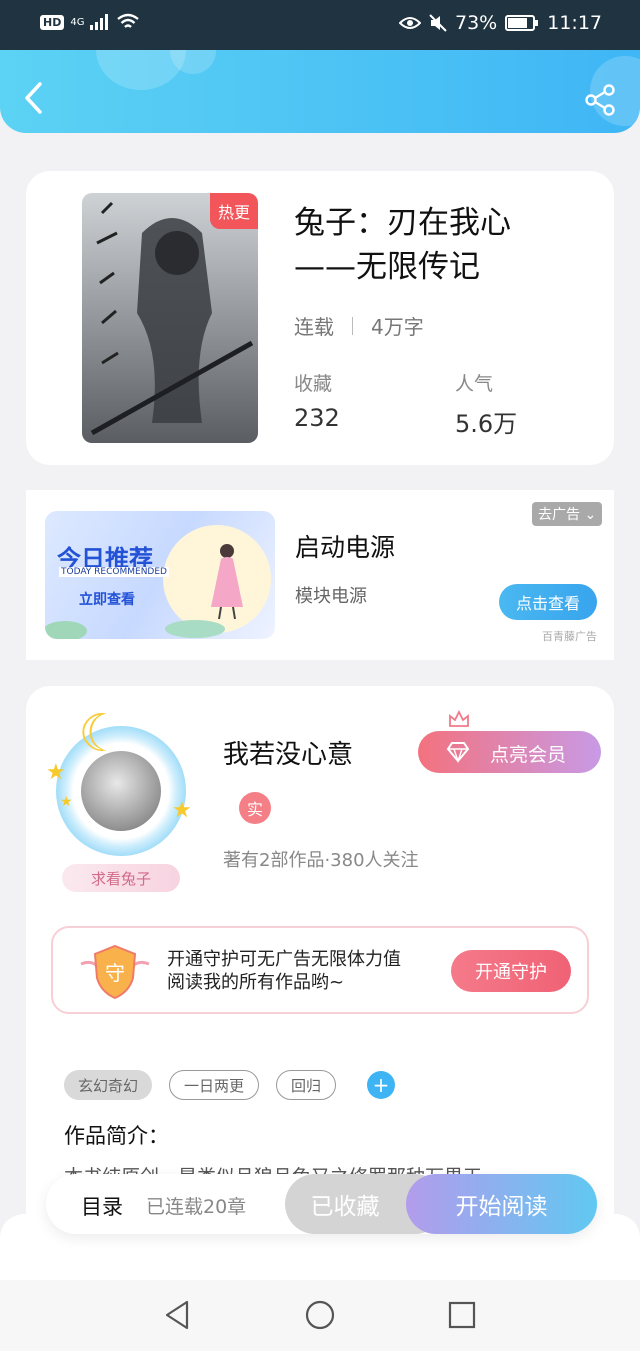 The image size is (640, 1351). What do you see at coordinates (320, 91) in the screenshot?
I see `top-app-bar` at bounding box center [320, 91].